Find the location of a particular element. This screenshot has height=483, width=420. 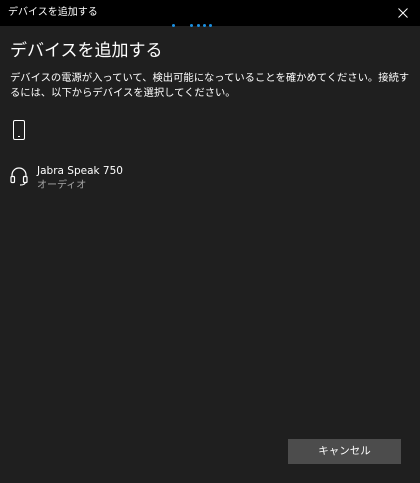

page-title: デバイスを追加する is located at coordinates (86, 51).